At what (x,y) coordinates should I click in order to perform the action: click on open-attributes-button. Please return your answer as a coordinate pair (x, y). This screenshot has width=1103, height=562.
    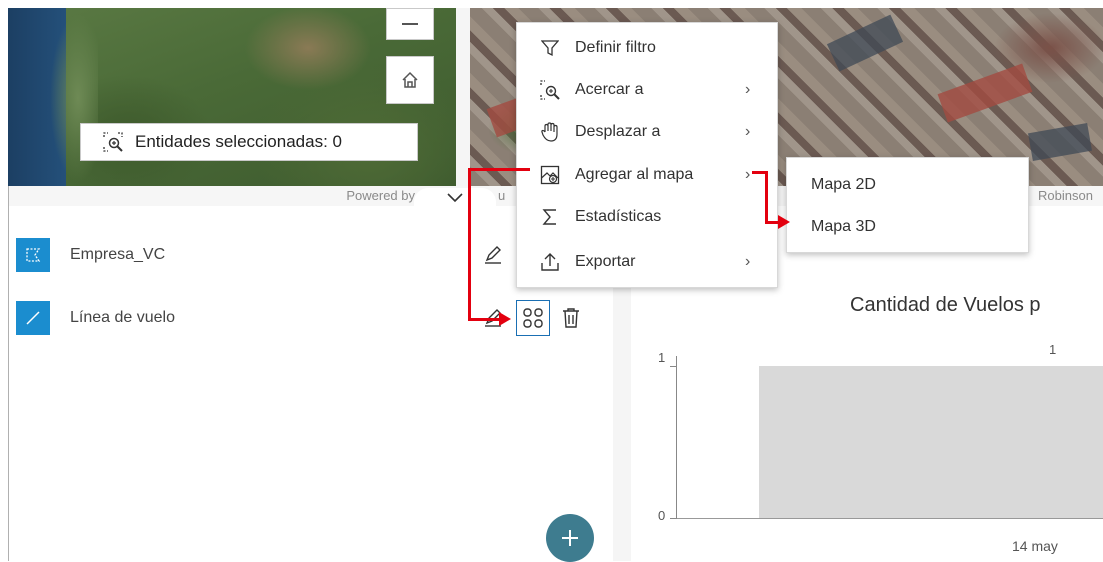
    Looking at the image, I should click on (533, 318).